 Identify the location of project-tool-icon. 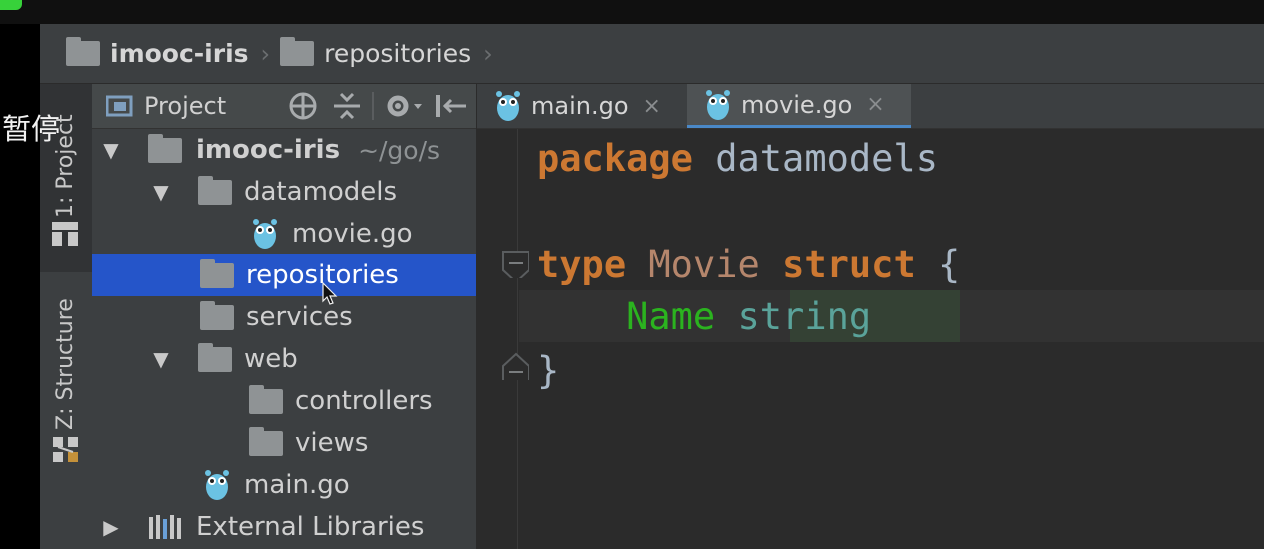
(65, 234).